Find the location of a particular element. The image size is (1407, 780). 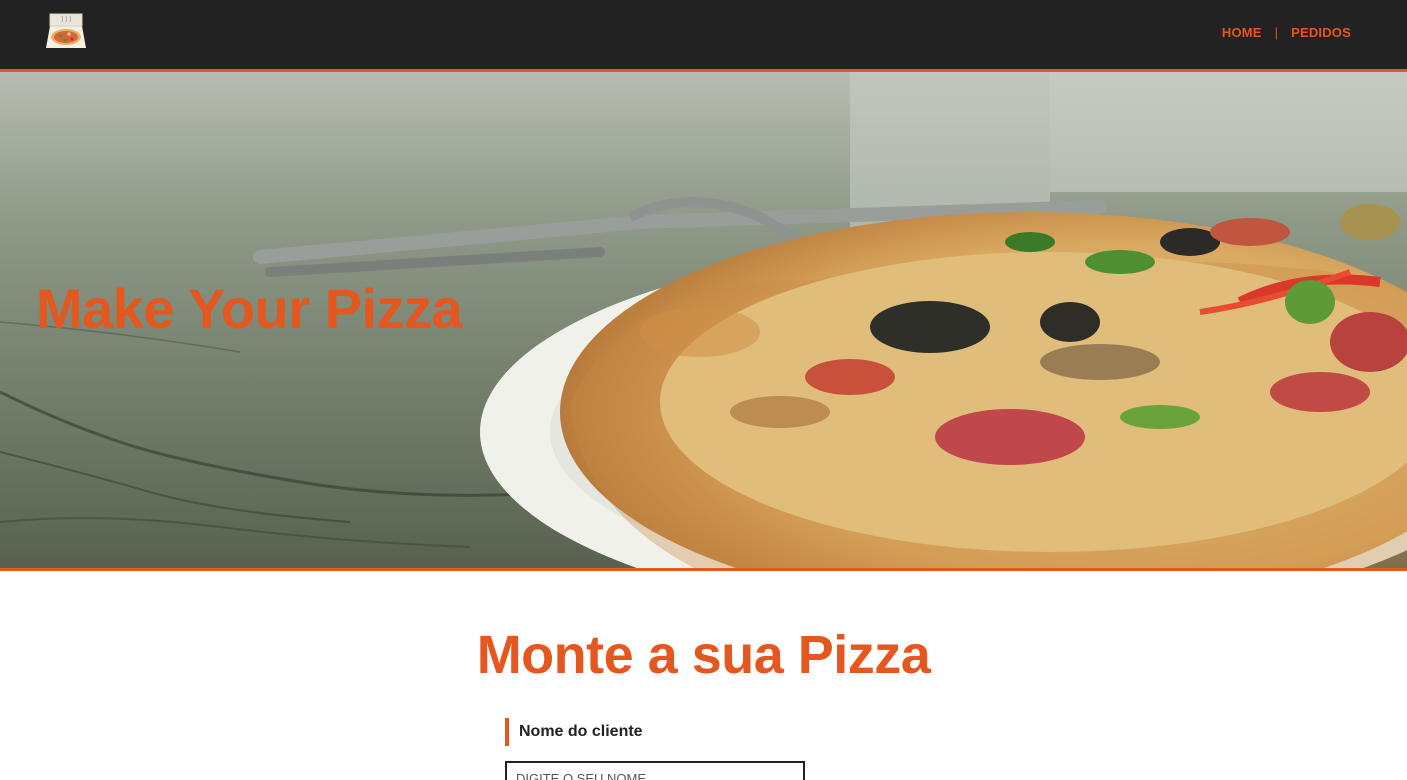

page-title: Monte a sua Pizza is located at coordinates (703, 655).